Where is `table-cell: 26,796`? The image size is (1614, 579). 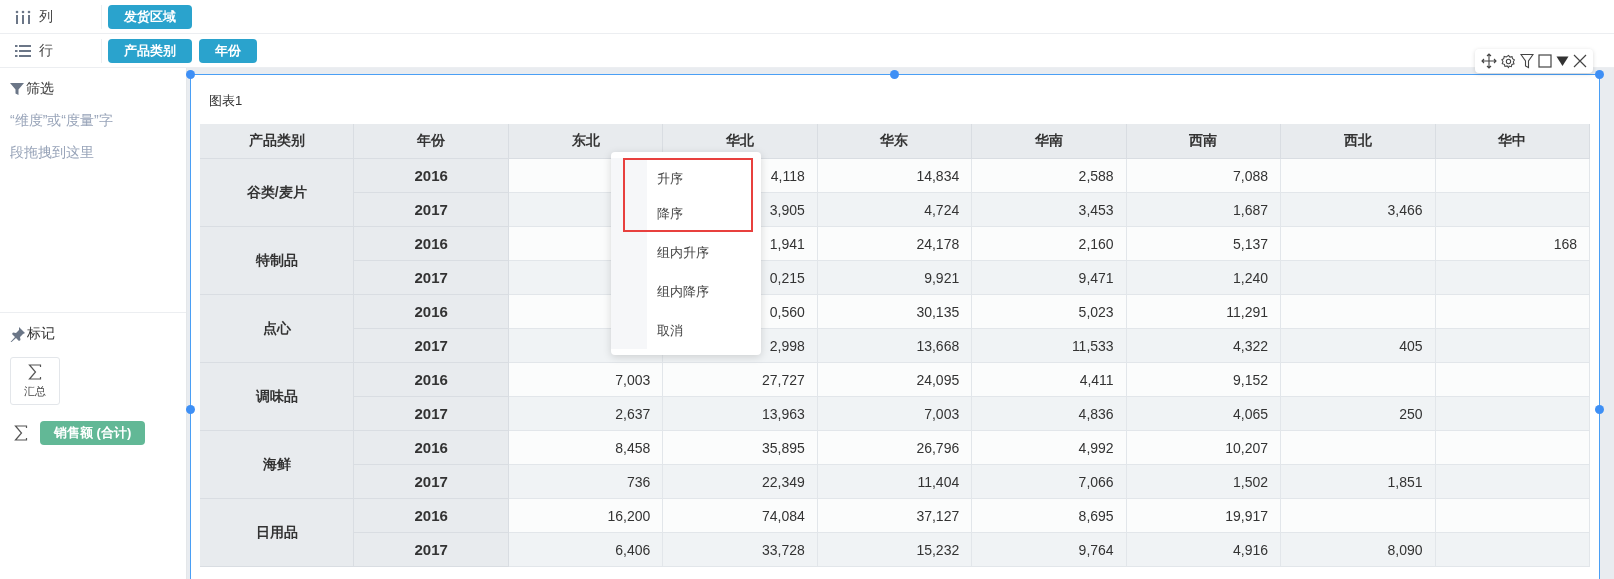
table-cell: 26,796 is located at coordinates (895, 448).